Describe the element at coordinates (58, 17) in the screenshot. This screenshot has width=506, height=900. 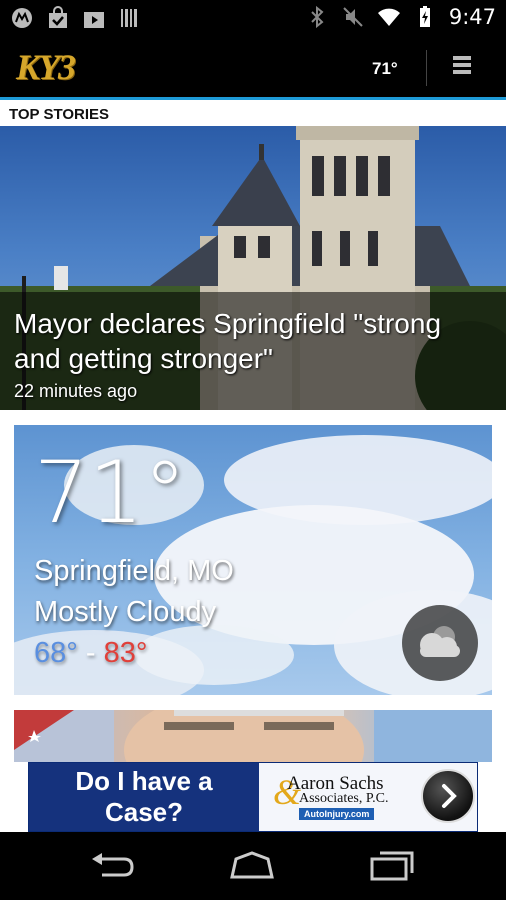
I see `shopping-bag-icon` at that location.